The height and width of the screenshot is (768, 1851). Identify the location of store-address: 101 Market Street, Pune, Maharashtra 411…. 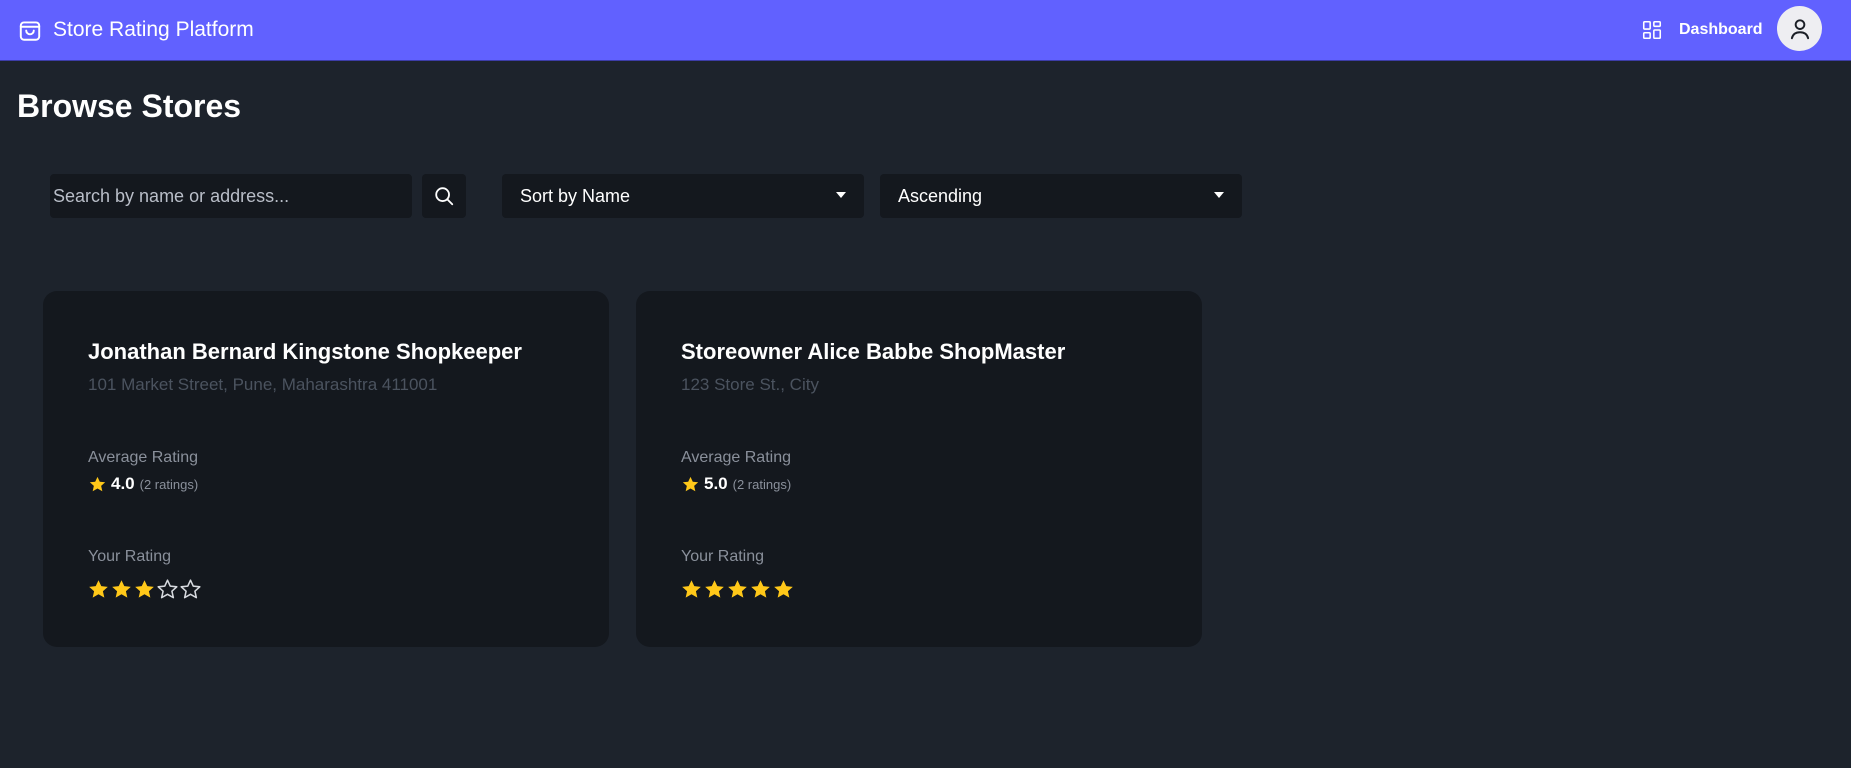
(263, 384).